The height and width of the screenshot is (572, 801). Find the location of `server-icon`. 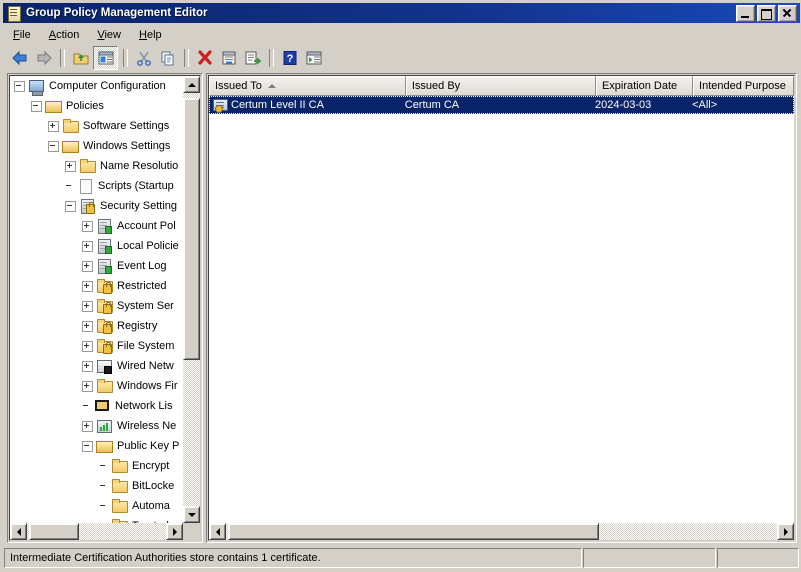

server-icon is located at coordinates (104, 246).